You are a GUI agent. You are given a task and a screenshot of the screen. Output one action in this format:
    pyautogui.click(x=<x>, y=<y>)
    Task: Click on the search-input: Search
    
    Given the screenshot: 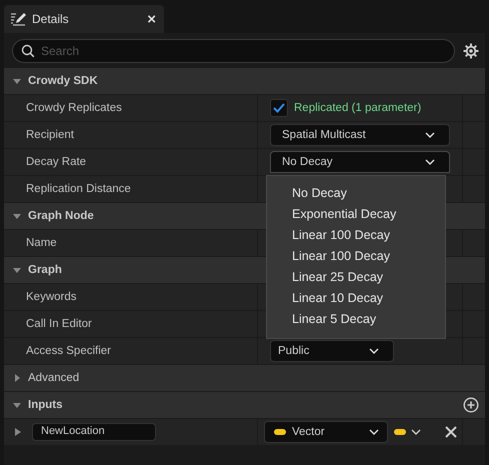 What is the action you would take?
    pyautogui.click(x=243, y=51)
    